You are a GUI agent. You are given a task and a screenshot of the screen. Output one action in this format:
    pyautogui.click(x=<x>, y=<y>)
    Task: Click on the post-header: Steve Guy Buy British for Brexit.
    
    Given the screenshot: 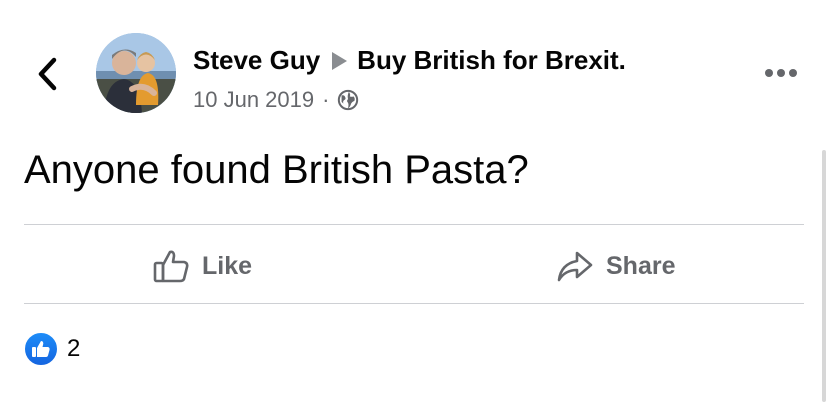 What is the action you would take?
    pyautogui.click(x=409, y=60)
    